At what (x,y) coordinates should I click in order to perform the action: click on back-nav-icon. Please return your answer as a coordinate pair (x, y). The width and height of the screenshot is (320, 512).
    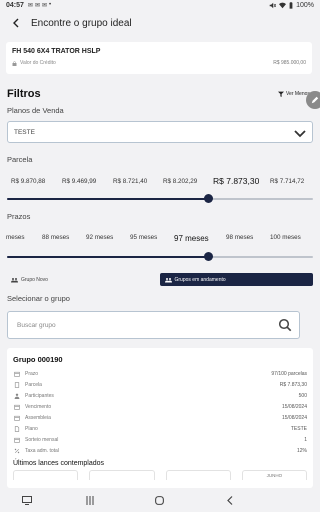
    Looking at the image, I should click on (230, 500).